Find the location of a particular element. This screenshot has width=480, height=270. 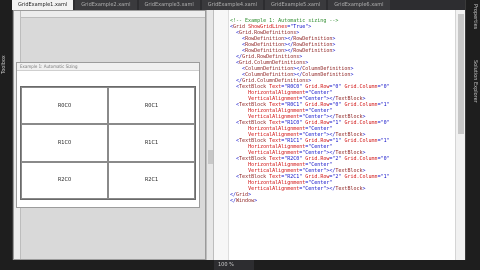

grid-cell: R0C1 is located at coordinates (151, 106).